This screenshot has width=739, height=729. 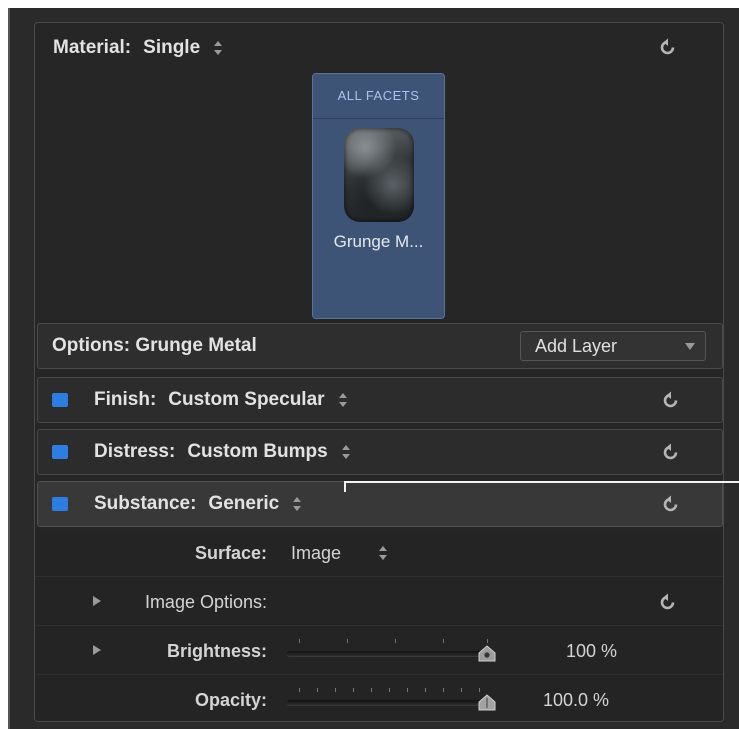 I want to click on surface-row: Surface: Image, so click(x=379, y=553).